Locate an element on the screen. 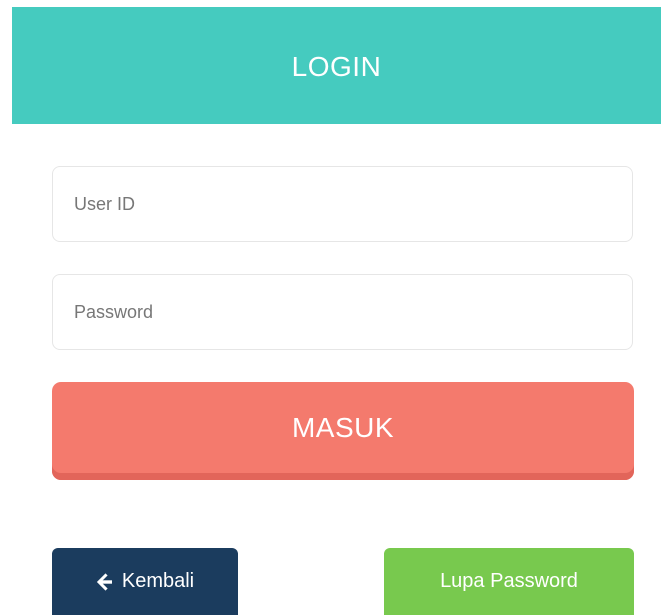 Image resolution: width=661 pixels, height=615 pixels. login-submit-button: MASUK is located at coordinates (343, 431).